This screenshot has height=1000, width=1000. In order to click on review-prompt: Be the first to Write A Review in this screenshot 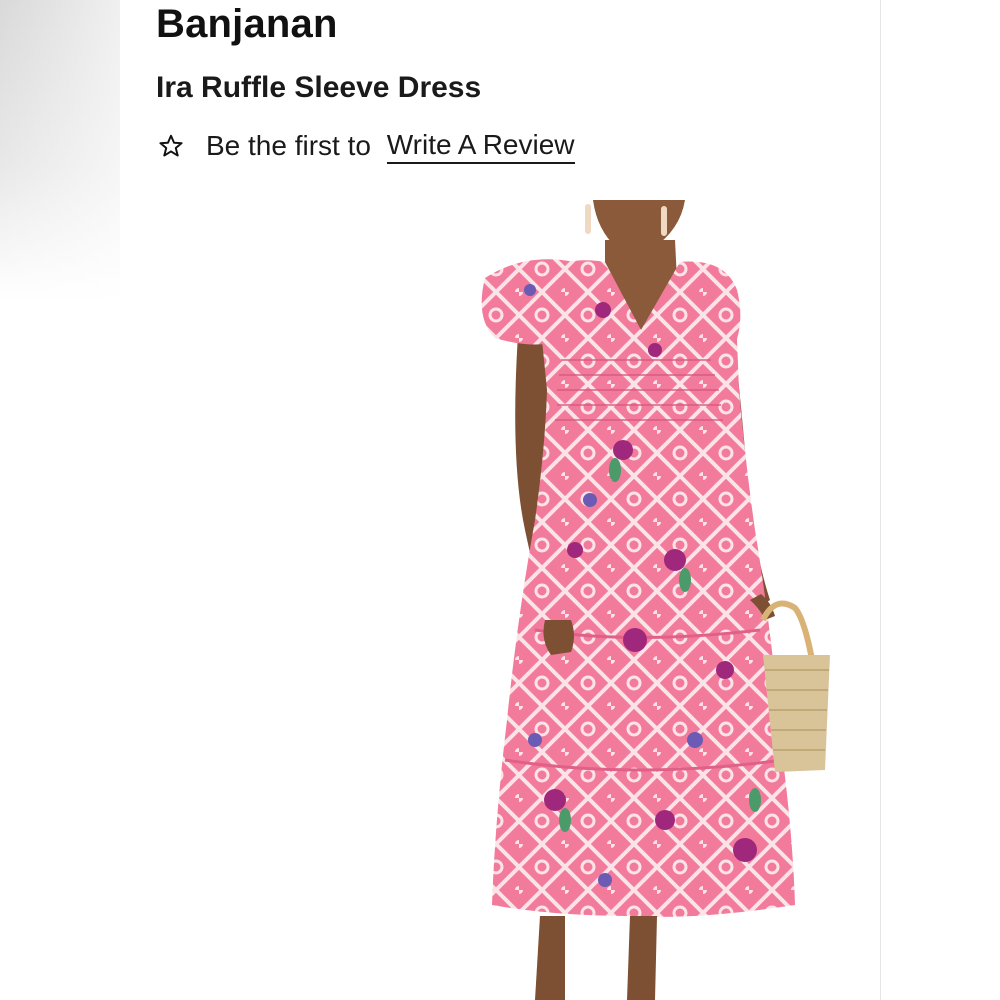, I will do `click(366, 146)`.